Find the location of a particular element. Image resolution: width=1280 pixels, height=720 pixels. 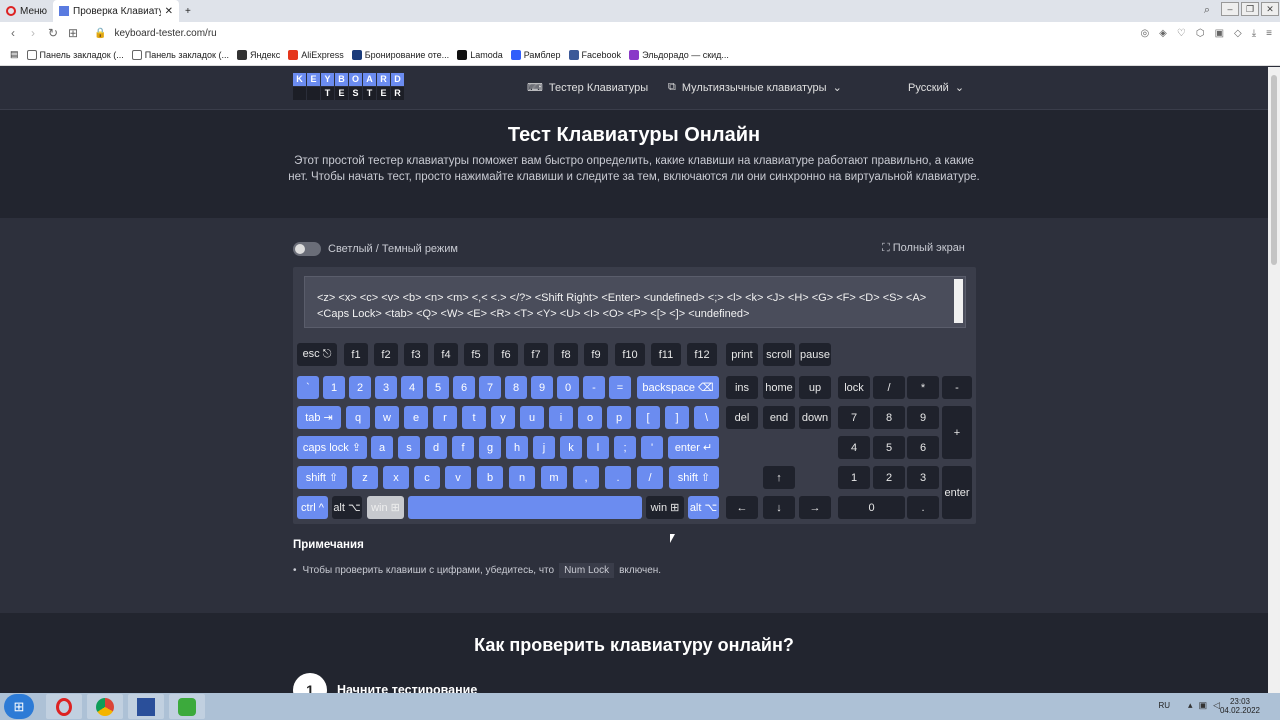

key-backtick: ` is located at coordinates (308, 387).